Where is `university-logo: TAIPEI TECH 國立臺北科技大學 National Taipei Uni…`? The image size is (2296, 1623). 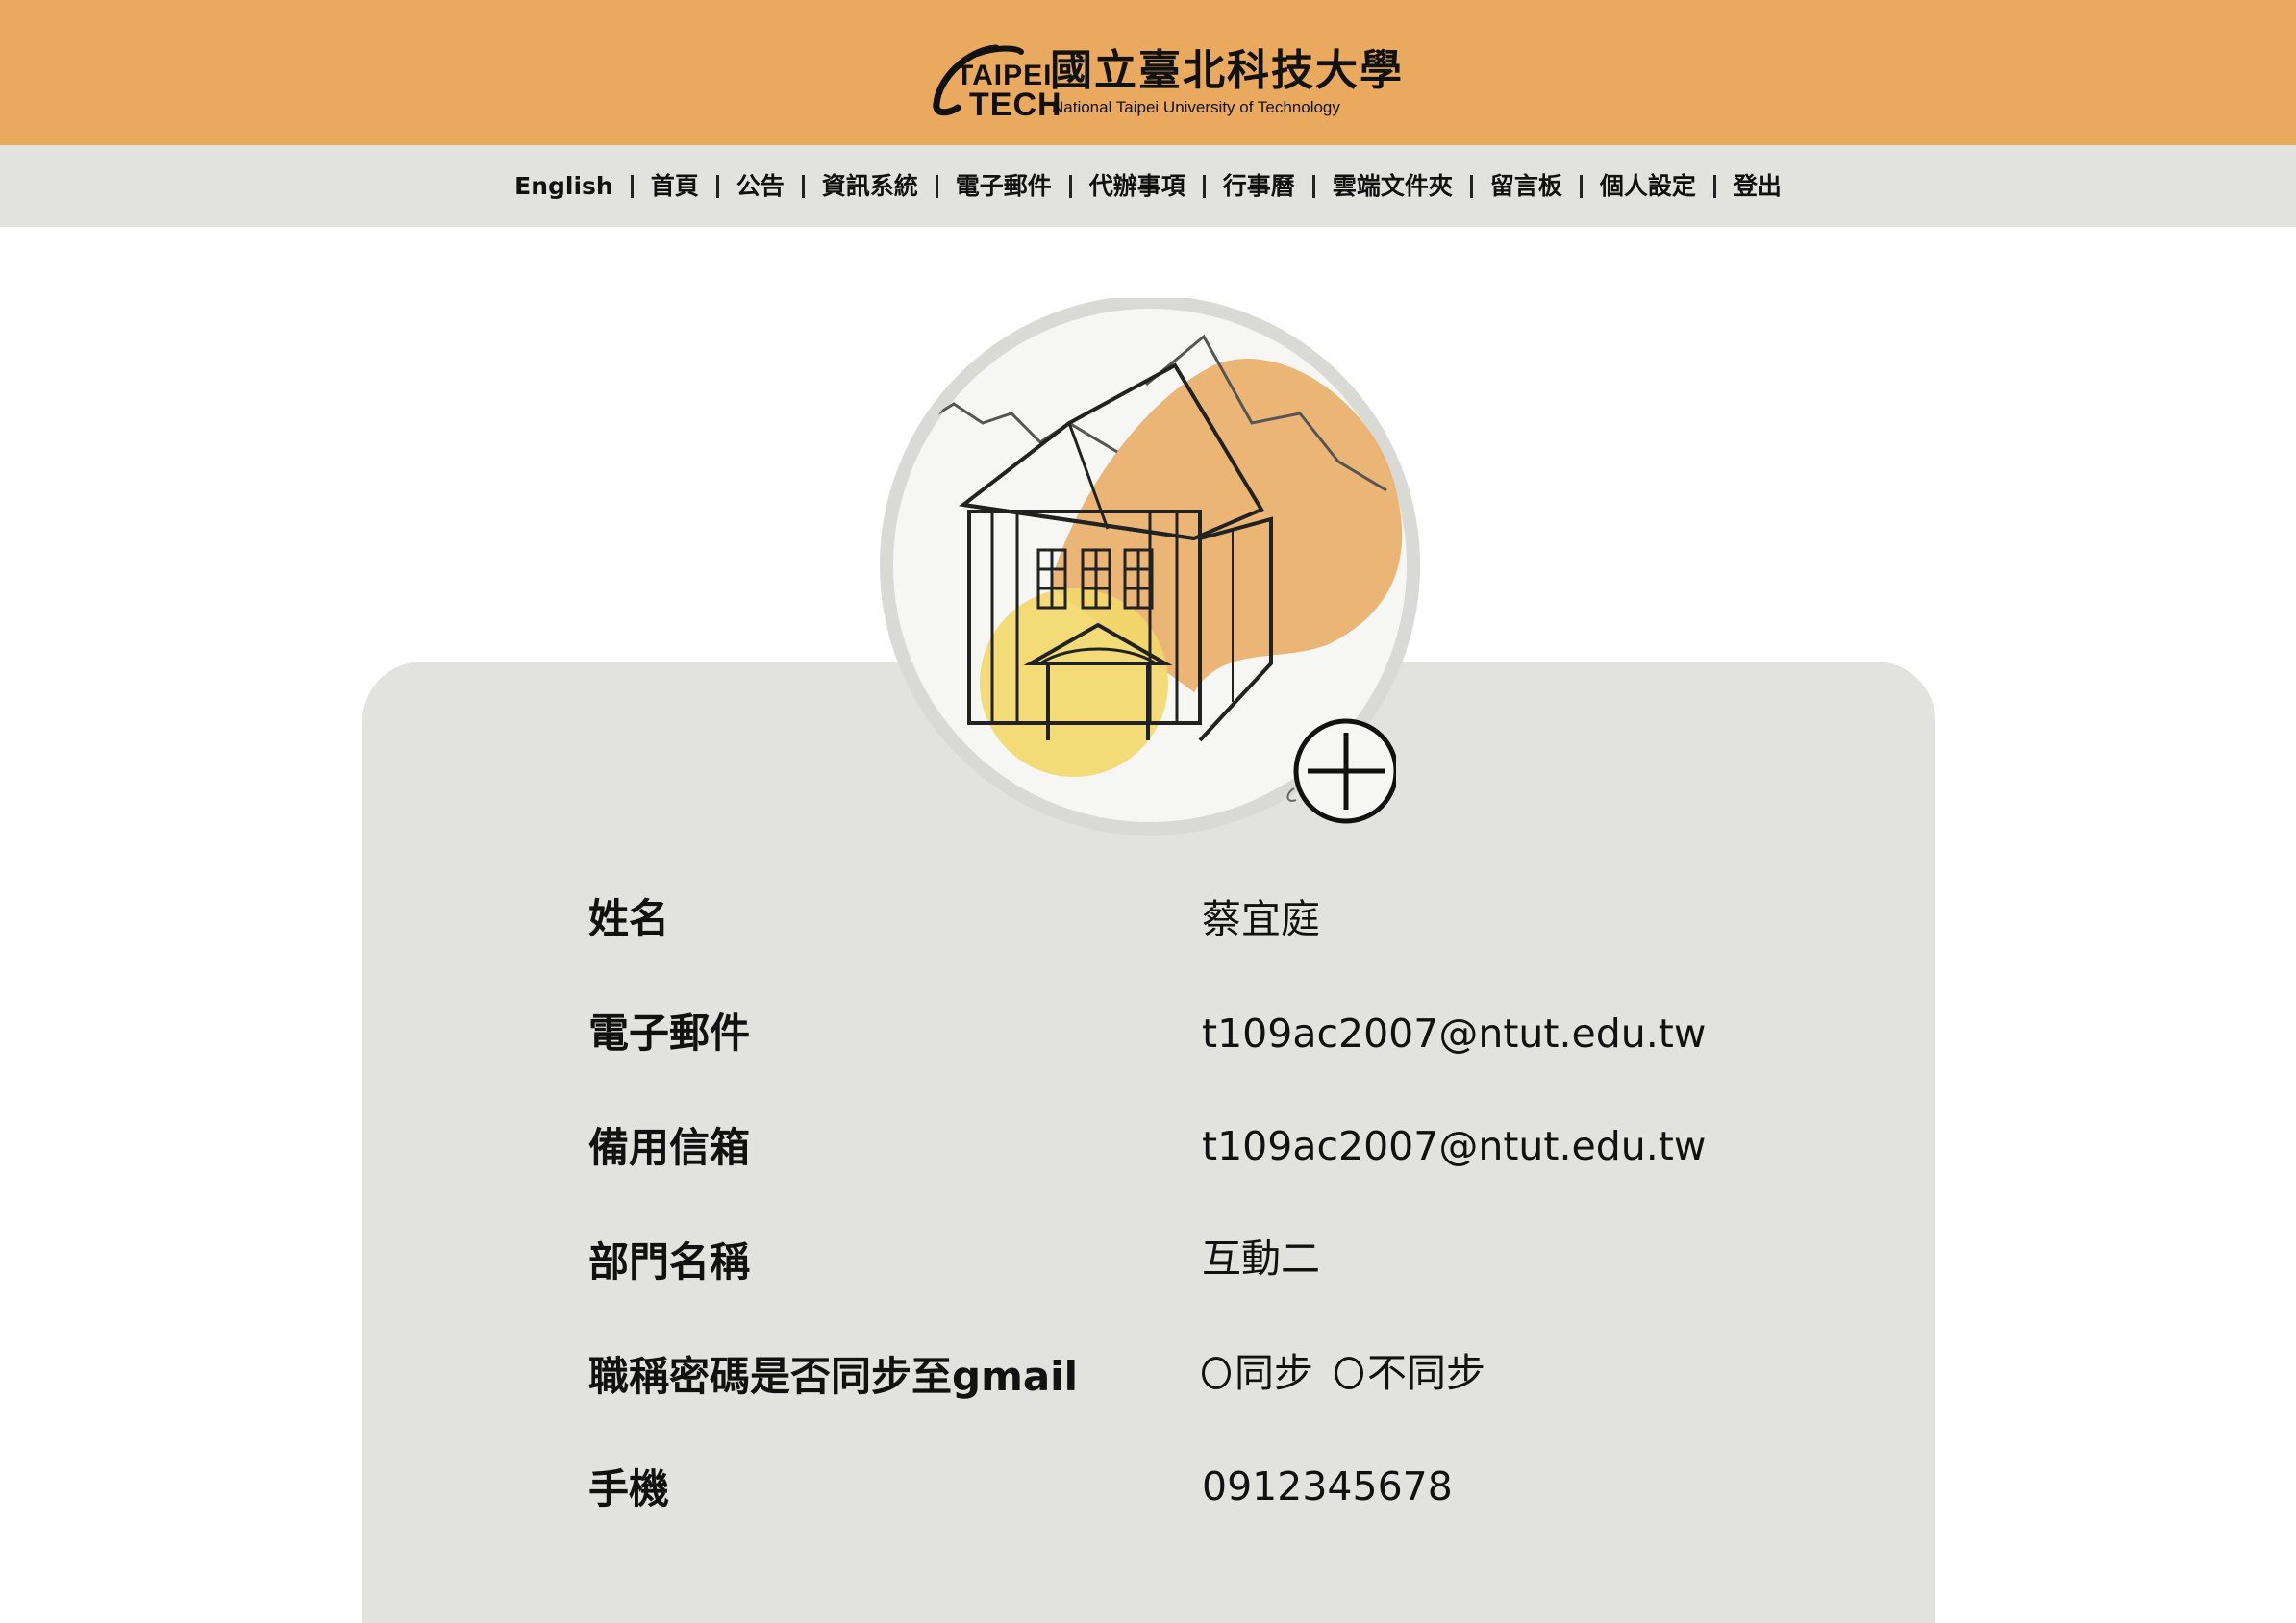 university-logo: TAIPEI TECH 國立臺北科技大學 National Taipei Uni… is located at coordinates (1165, 81).